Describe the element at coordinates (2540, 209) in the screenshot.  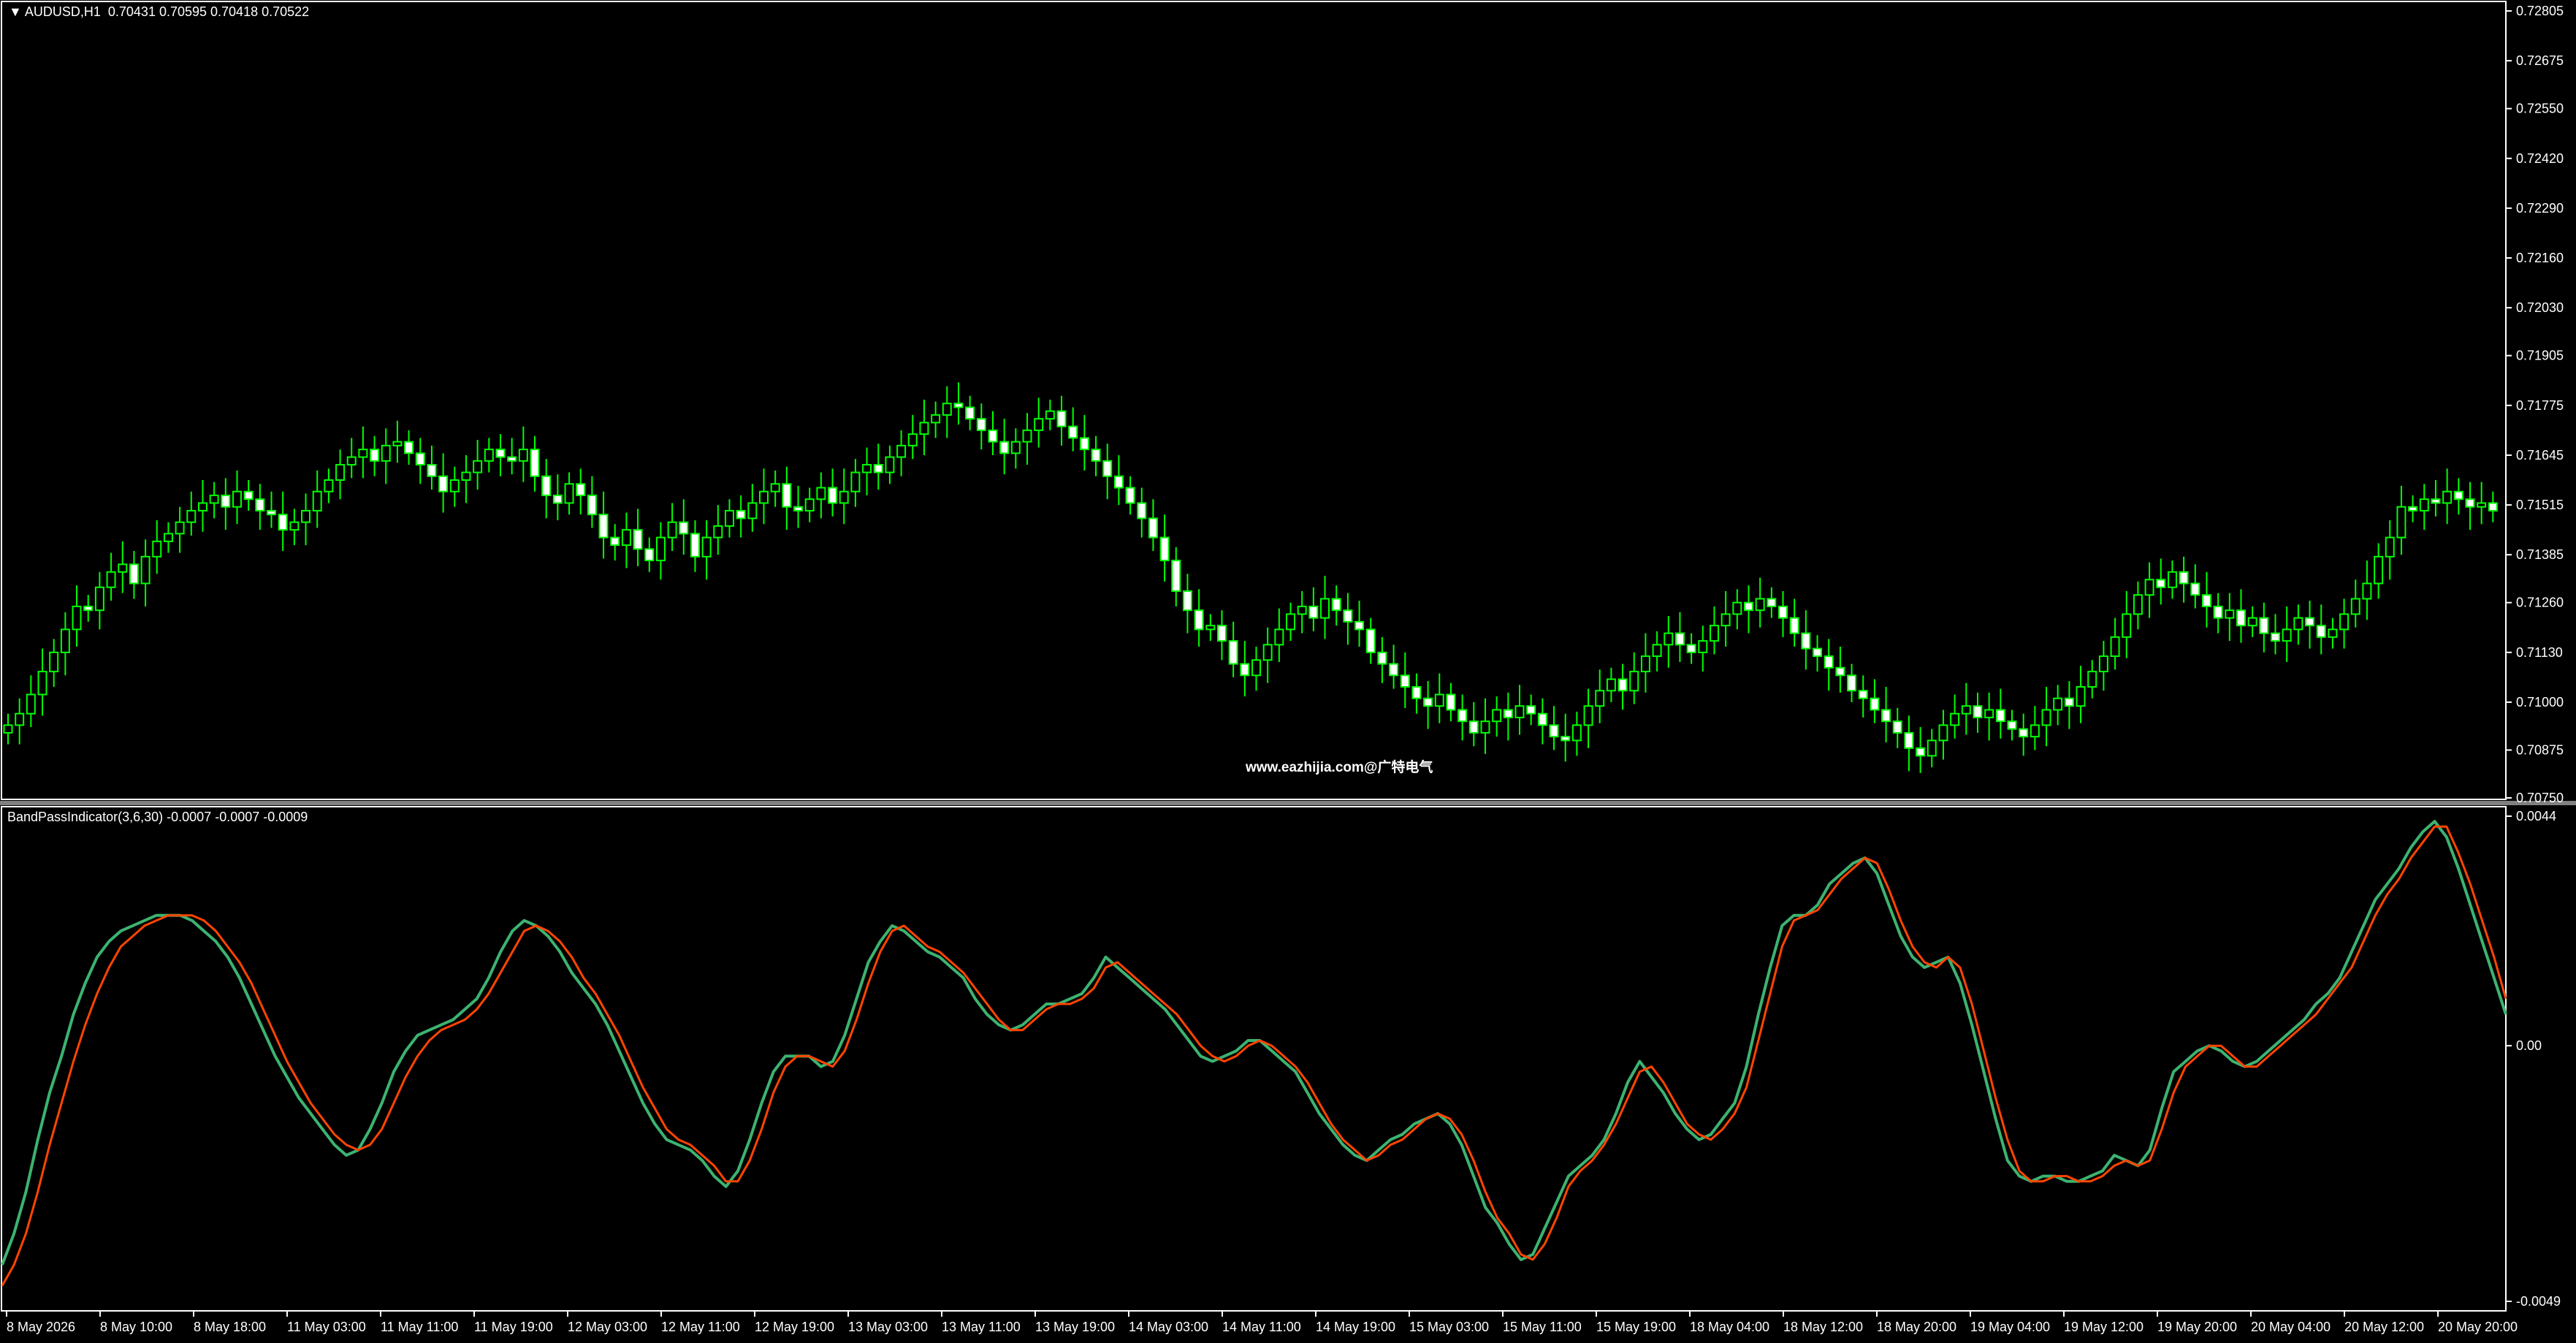
I see `price-tick-label: 0.72290` at that location.